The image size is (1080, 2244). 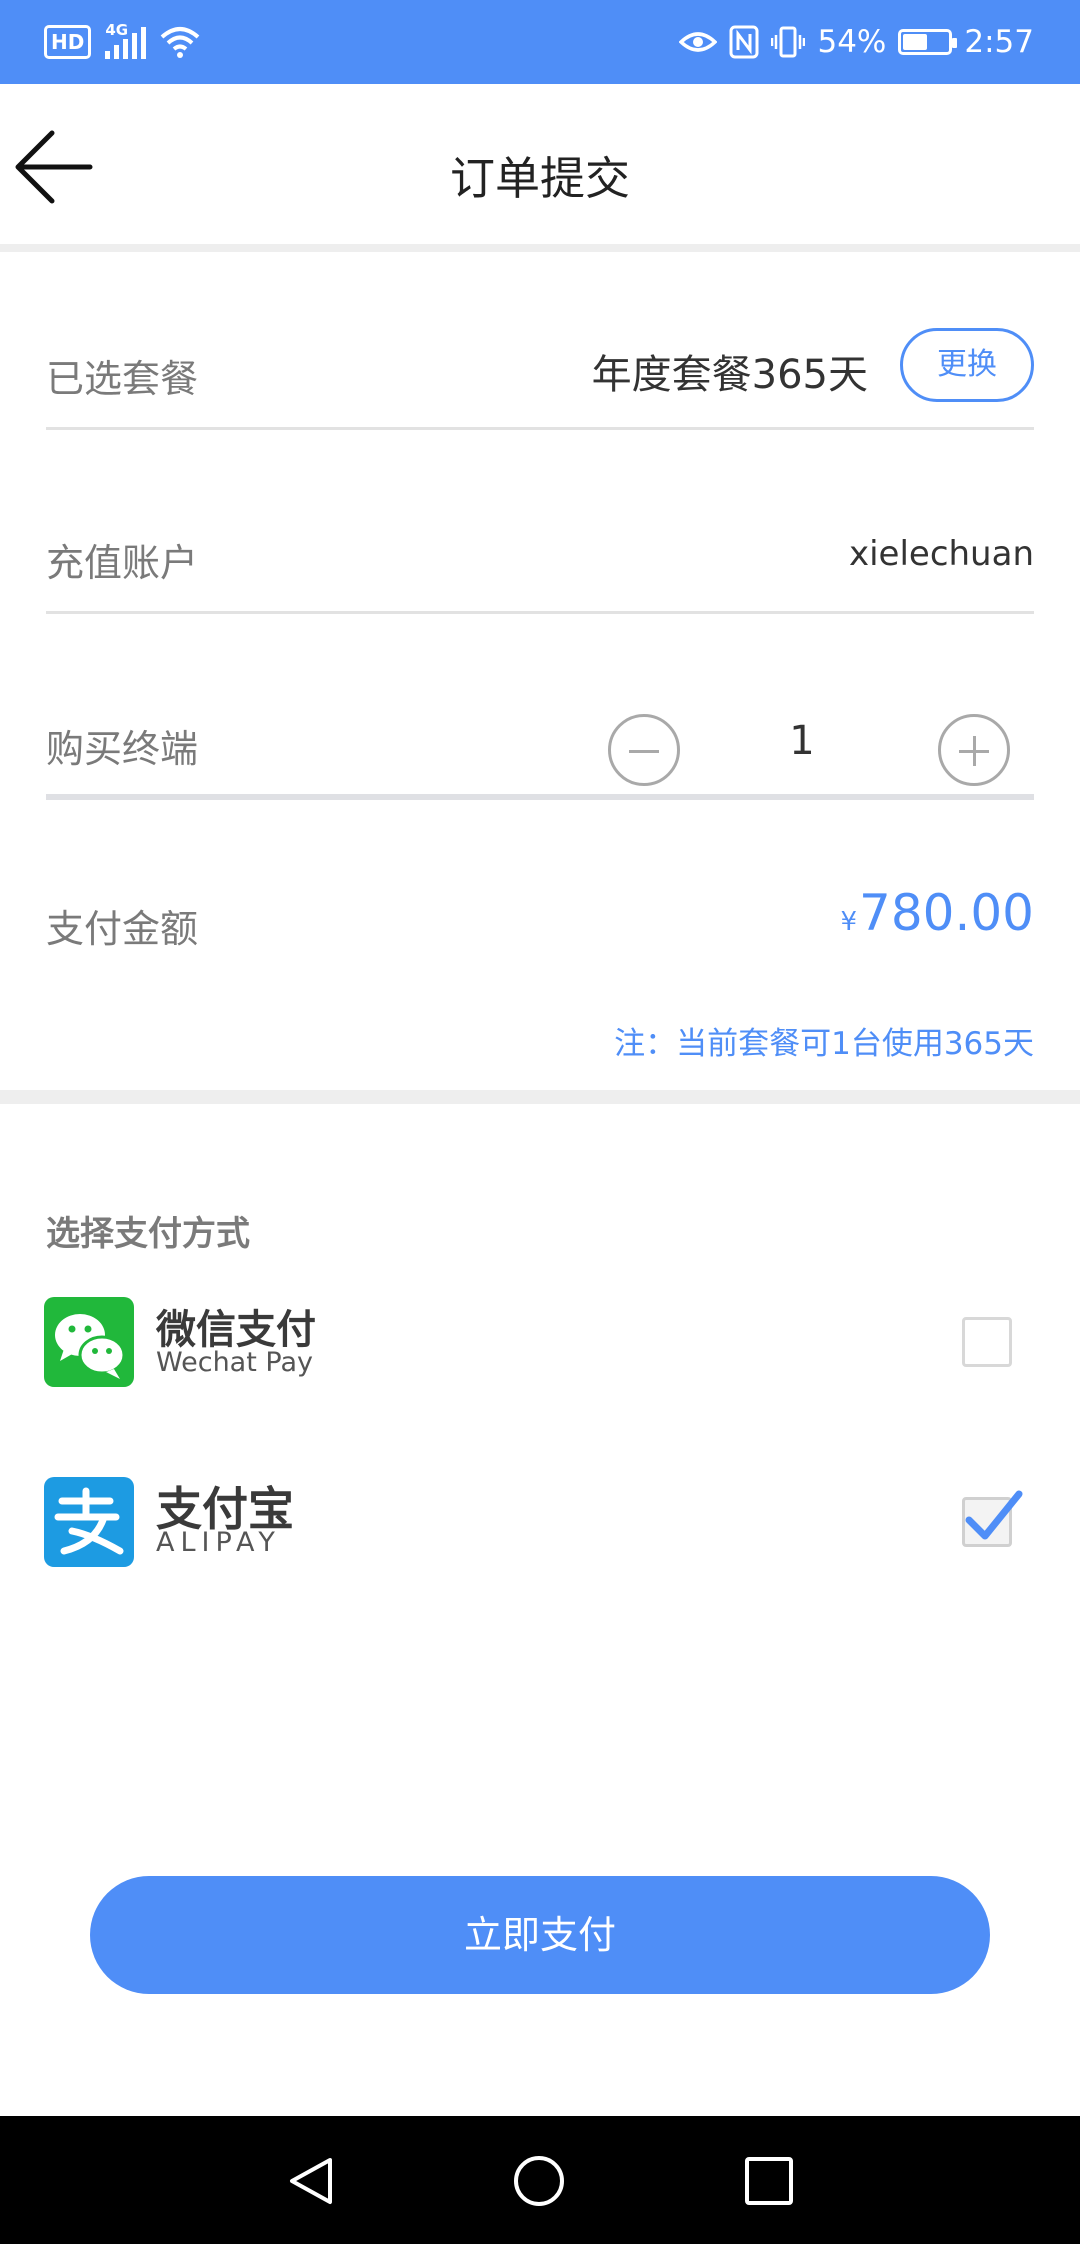 I want to click on payment-section-title: 选择支付方式, so click(x=148, y=1234).